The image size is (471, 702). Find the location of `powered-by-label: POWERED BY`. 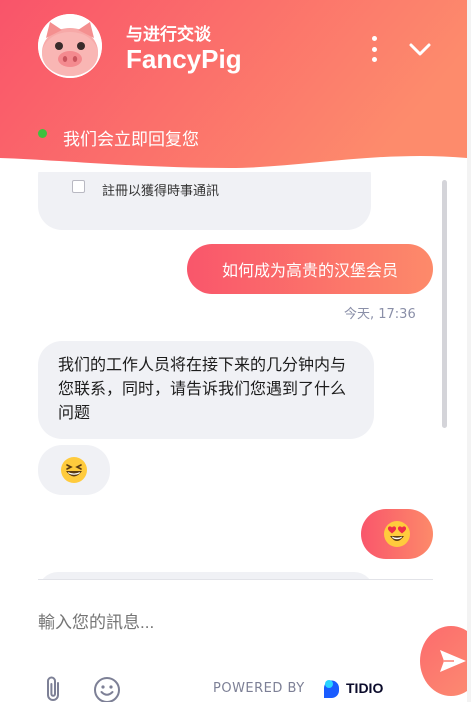

powered-by-label: POWERED BY is located at coordinates (259, 688).